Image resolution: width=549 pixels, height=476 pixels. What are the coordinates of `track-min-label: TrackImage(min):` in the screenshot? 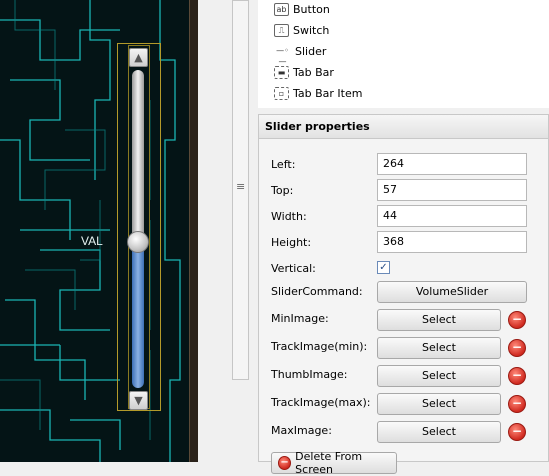 It's located at (319, 346).